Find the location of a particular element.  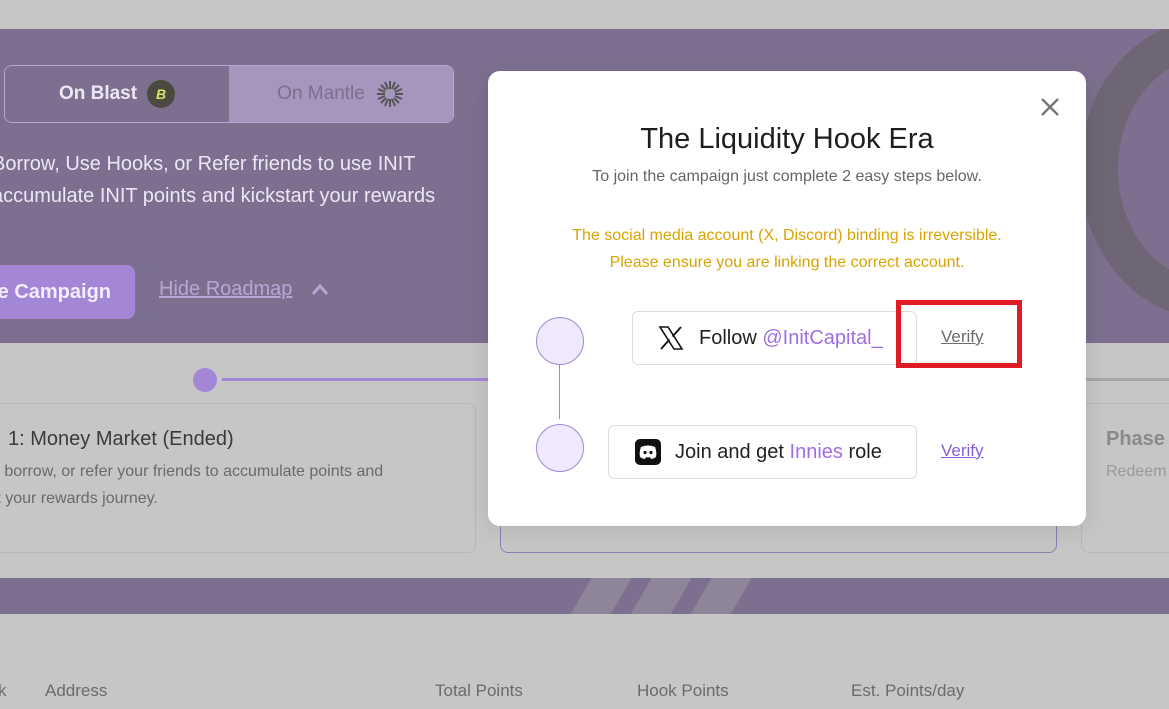

network-toggle: On Blast B On Mantle is located at coordinates (229, 94).